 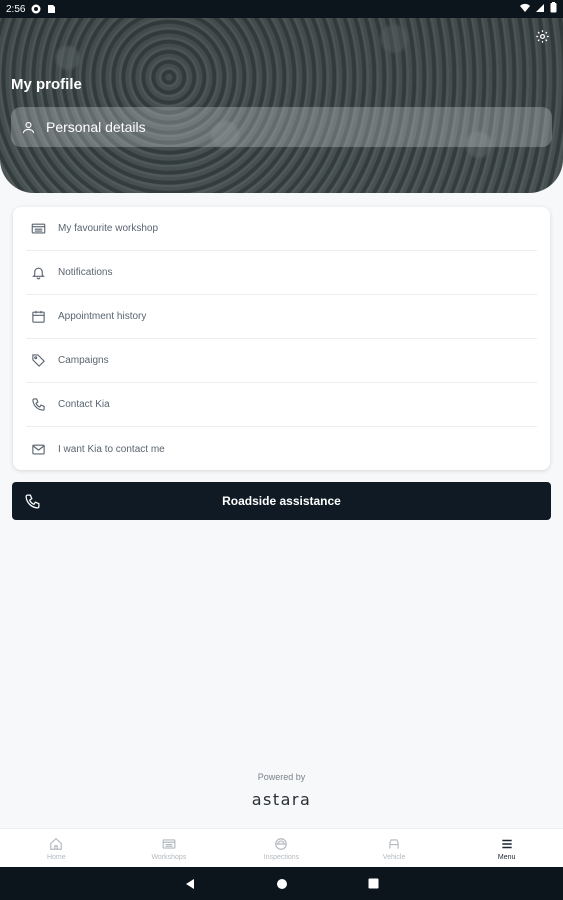 What do you see at coordinates (281, 799) in the screenshot?
I see `astara-logo: astara` at bounding box center [281, 799].